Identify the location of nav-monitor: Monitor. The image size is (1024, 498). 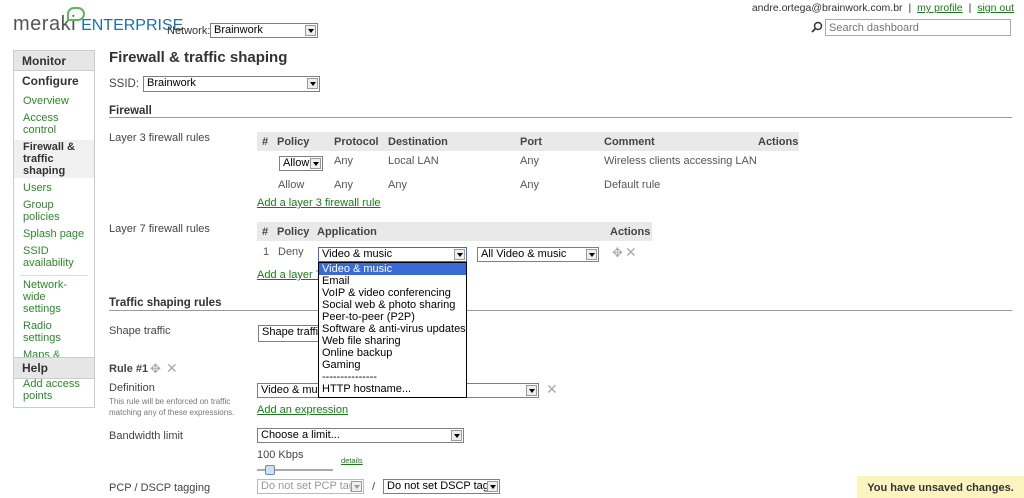
(54, 61).